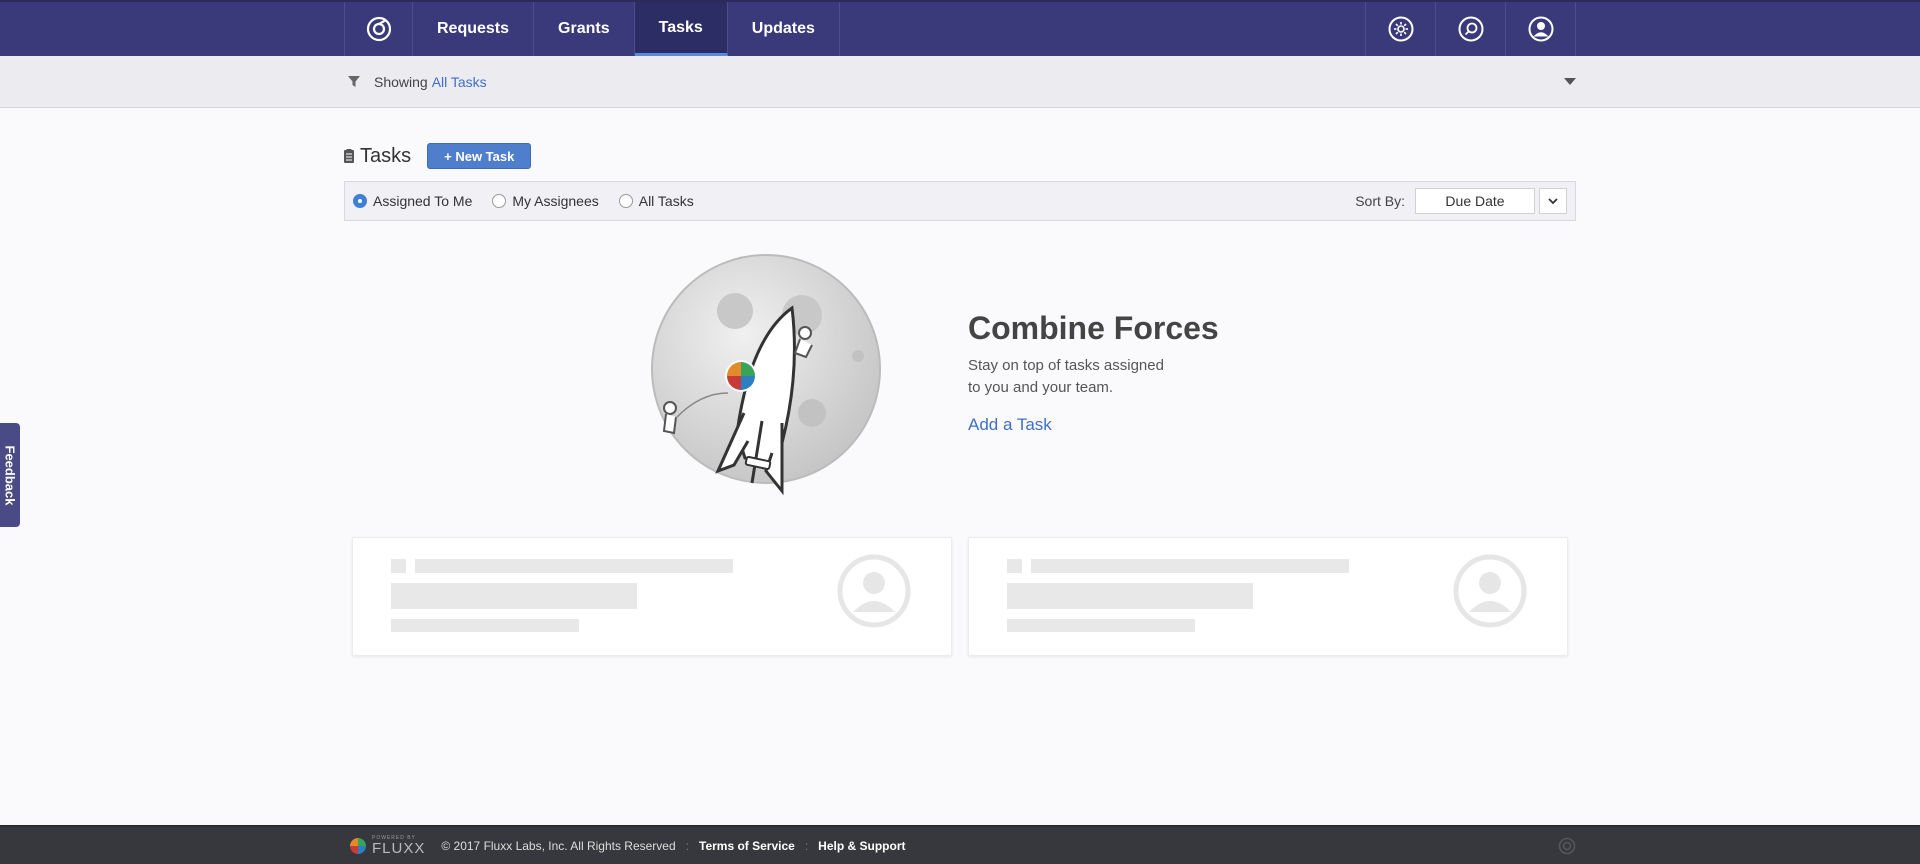  I want to click on filter-prefix: Showing, so click(401, 82).